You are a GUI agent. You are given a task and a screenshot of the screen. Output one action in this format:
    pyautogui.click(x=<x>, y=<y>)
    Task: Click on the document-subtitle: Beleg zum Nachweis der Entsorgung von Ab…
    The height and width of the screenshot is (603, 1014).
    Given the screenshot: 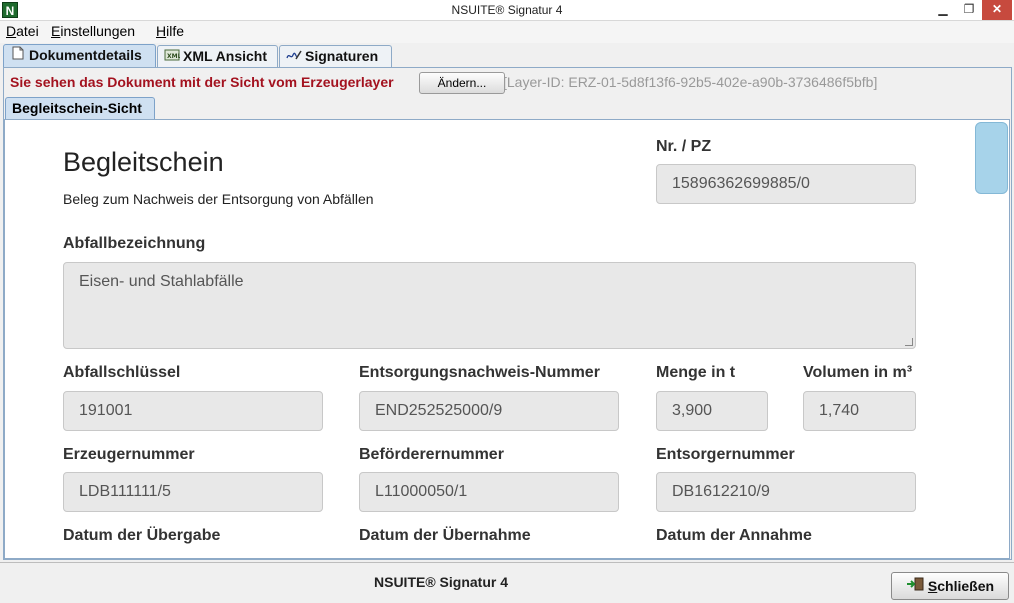 What is the action you would take?
    pyautogui.click(x=218, y=199)
    